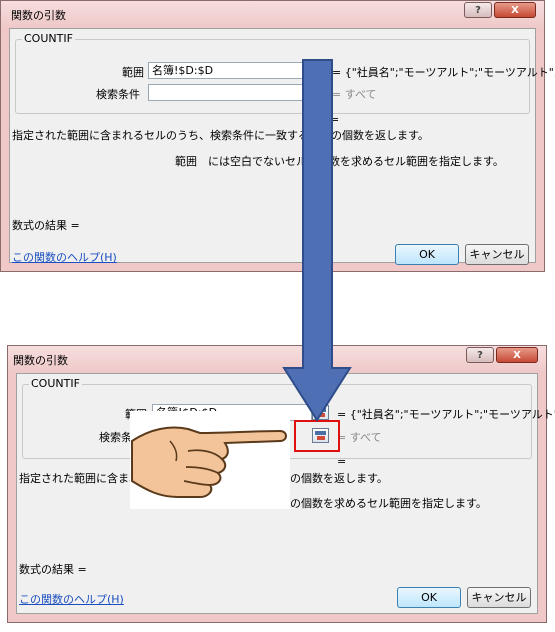 Image resolution: width=555 pixels, height=632 pixels. I want to click on down-arrow-icon, so click(317, 240).